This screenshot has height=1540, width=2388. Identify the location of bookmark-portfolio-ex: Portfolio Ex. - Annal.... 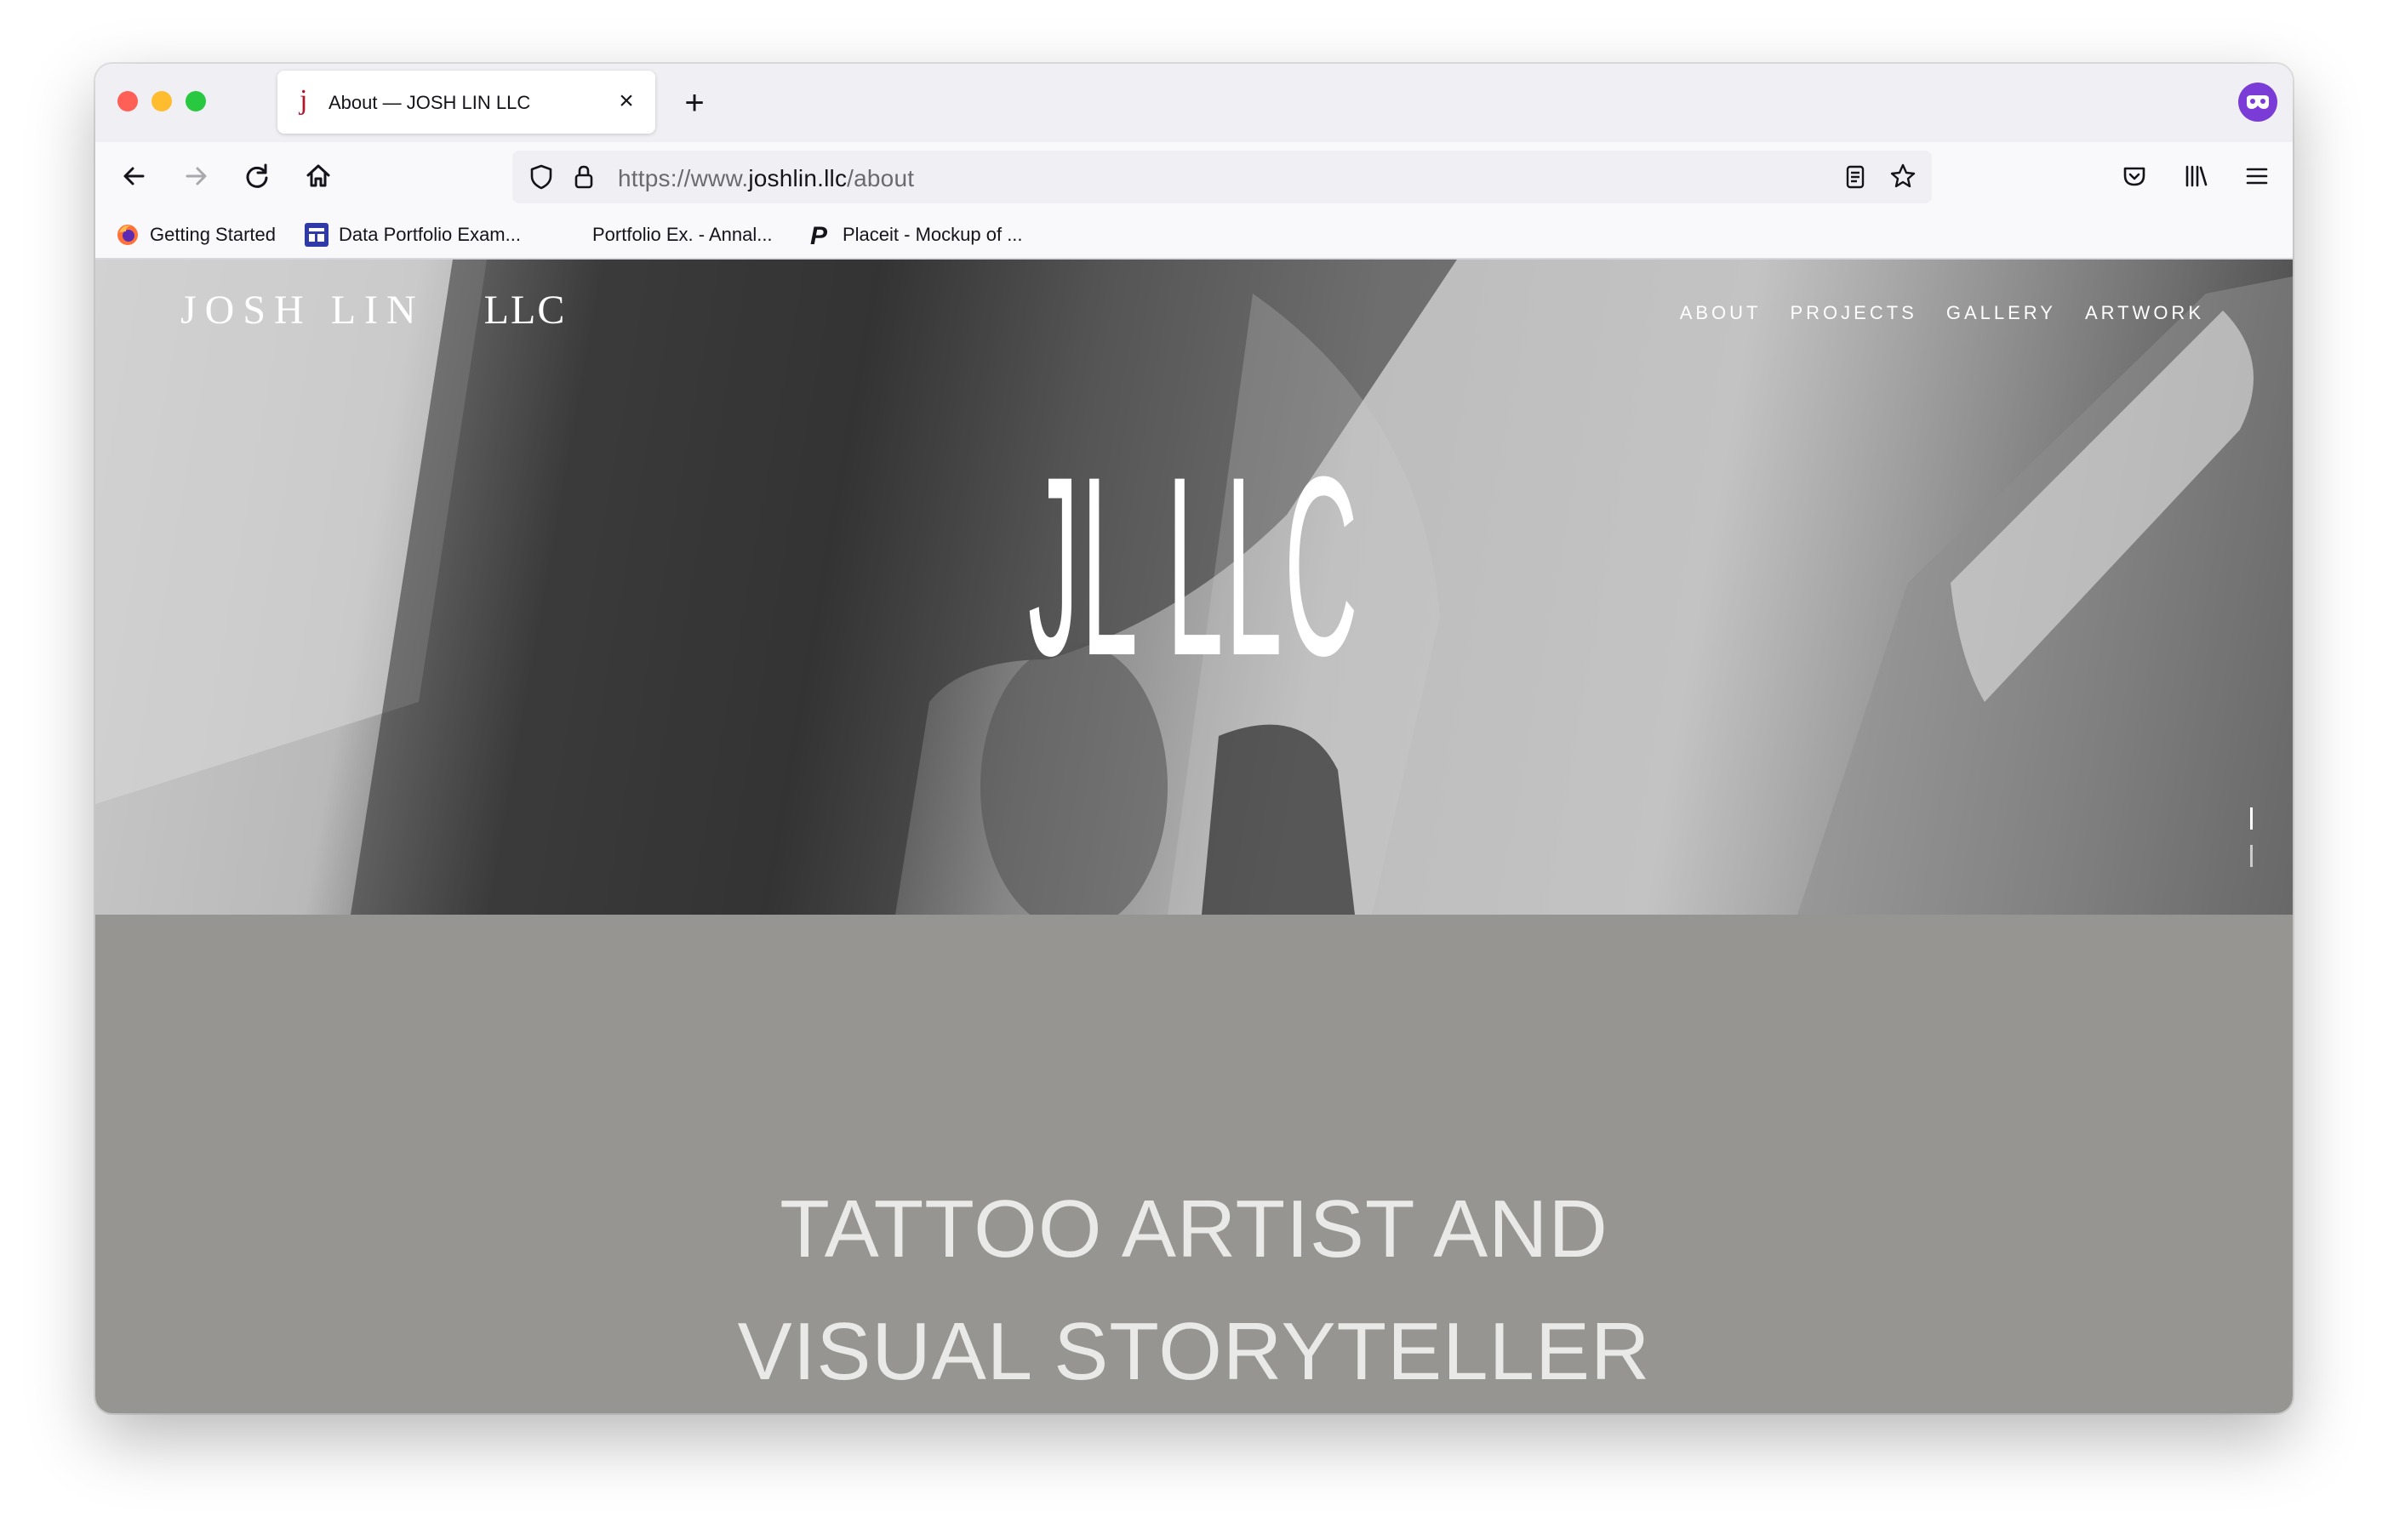
(683, 235).